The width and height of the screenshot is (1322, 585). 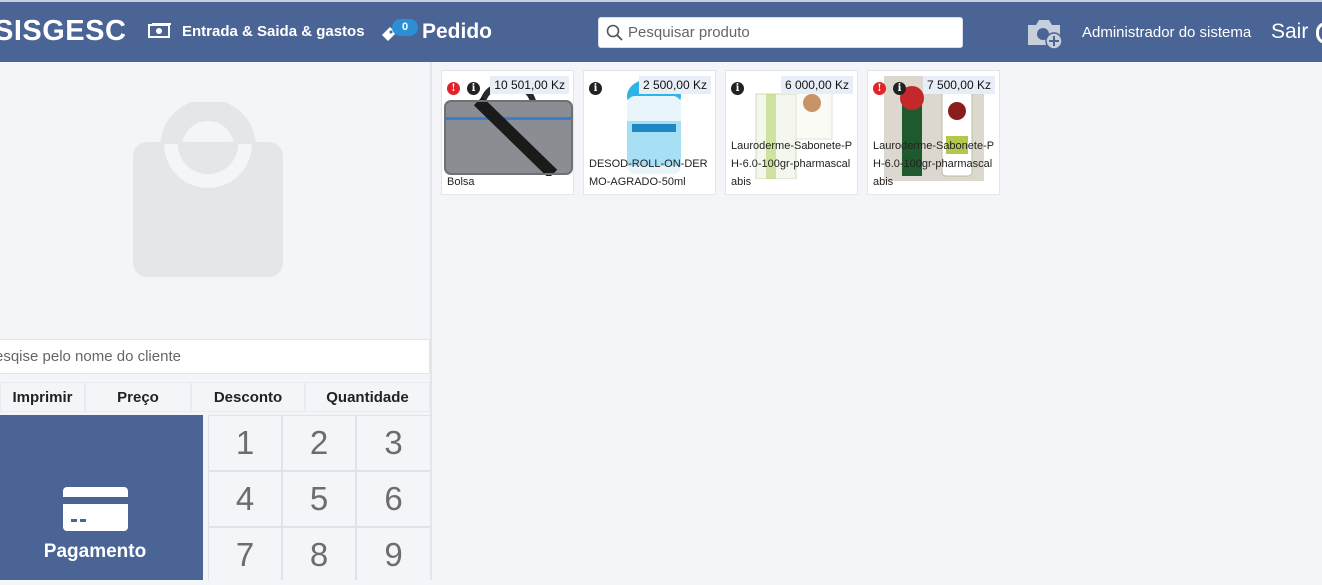 What do you see at coordinates (393, 556) in the screenshot?
I see `numpad-key-9: 9` at bounding box center [393, 556].